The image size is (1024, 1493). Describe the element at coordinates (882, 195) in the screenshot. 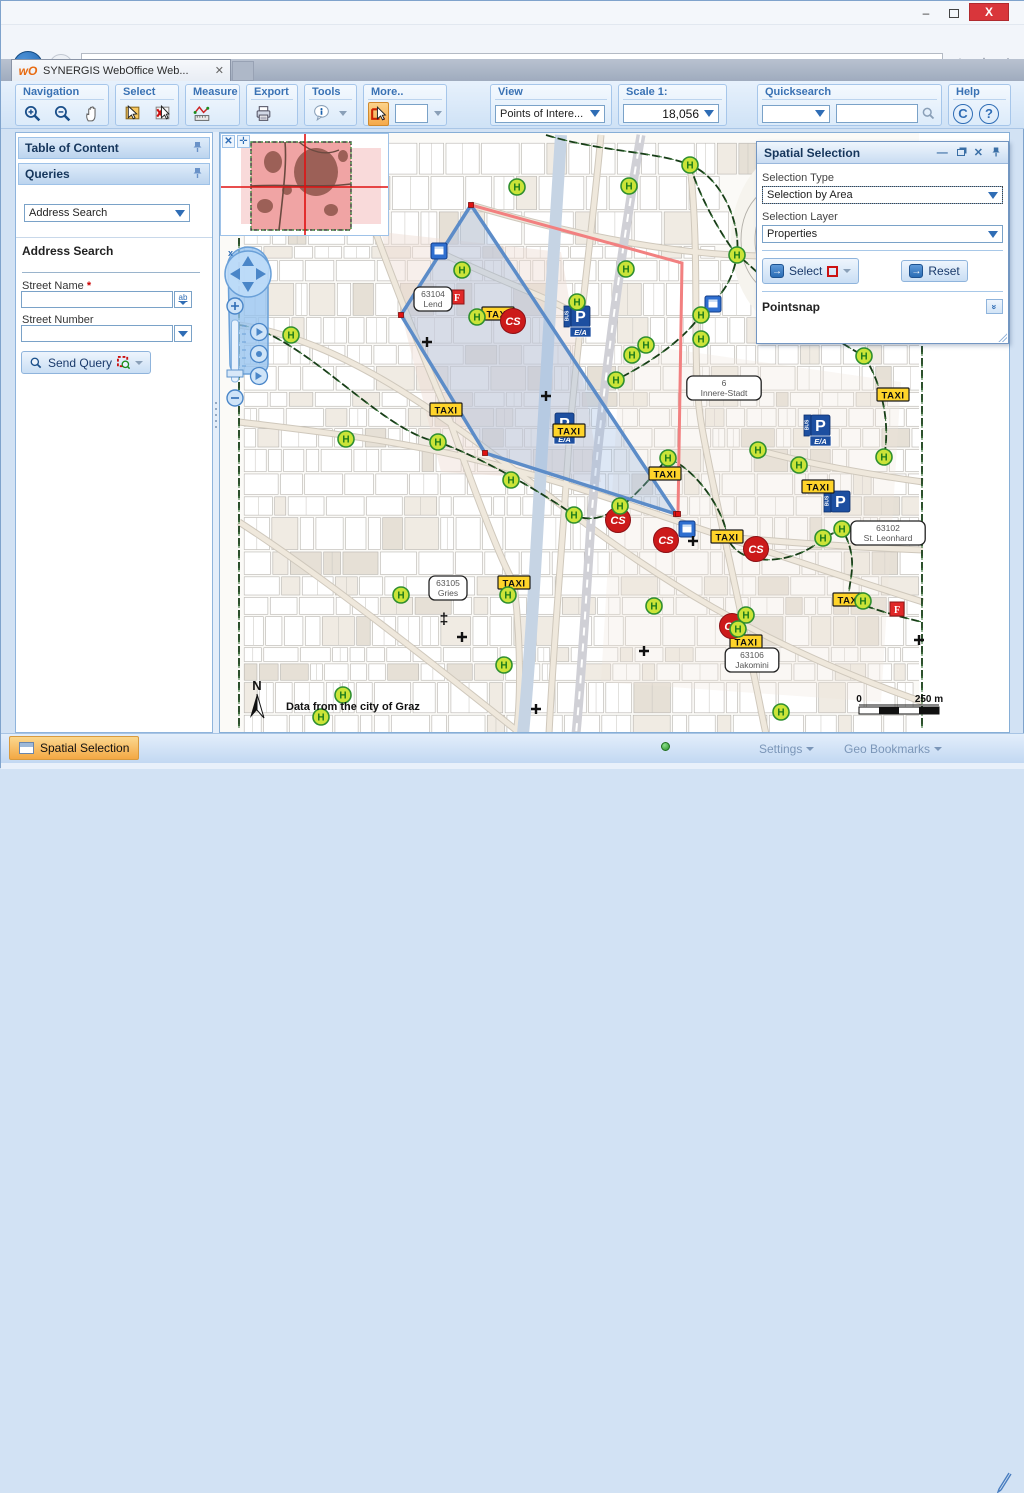

I see `selection-type-select: Selection by Area` at that location.